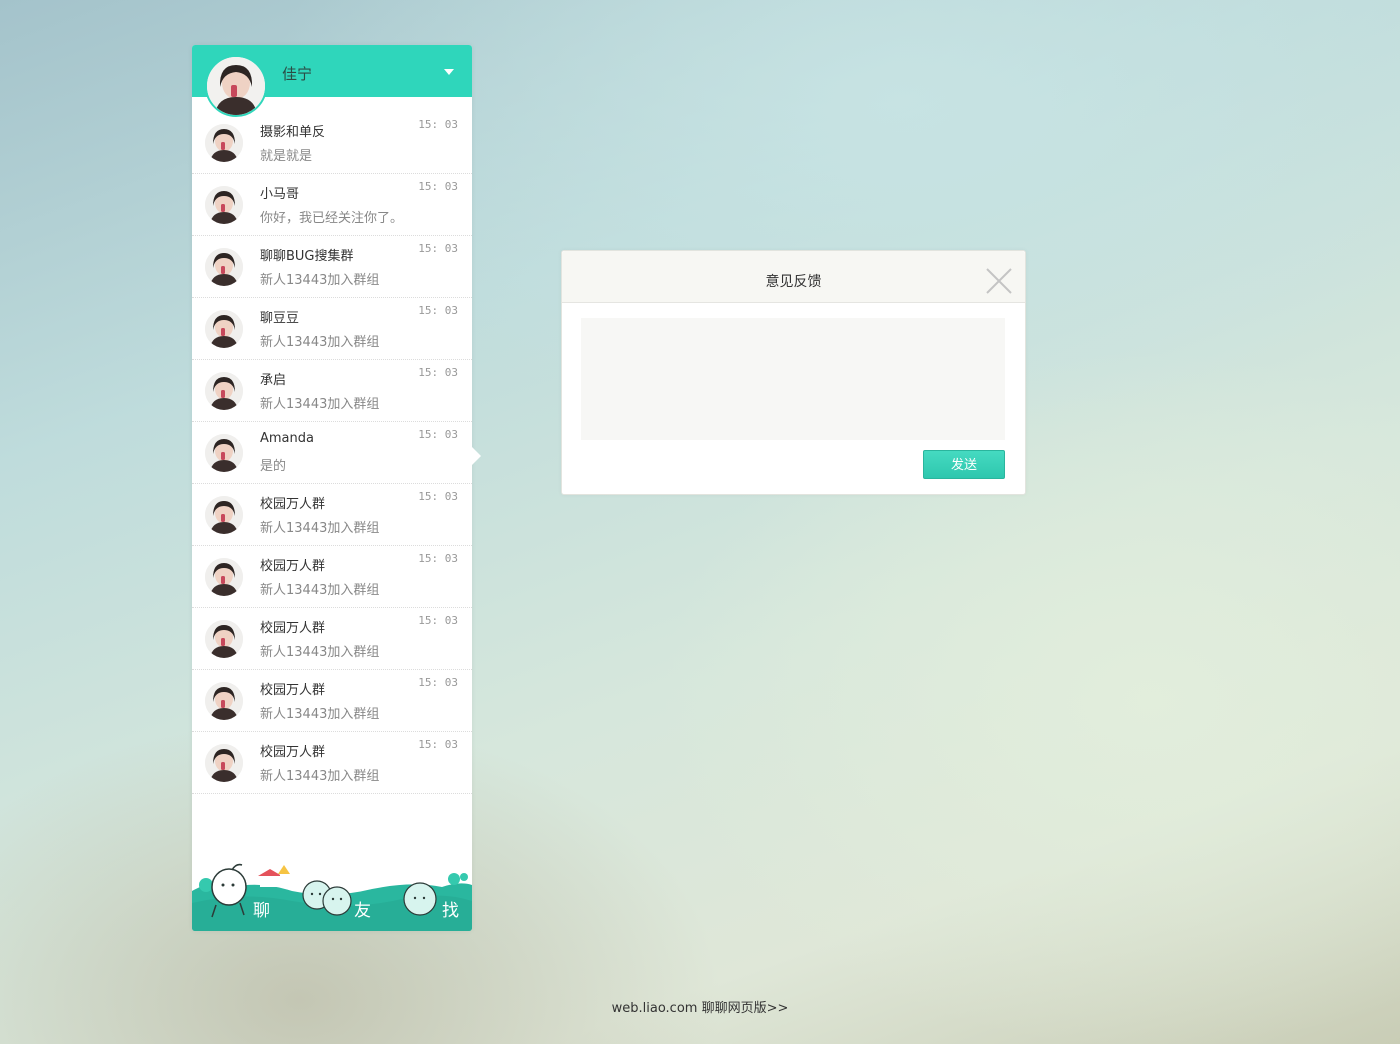 The width and height of the screenshot is (1400, 1044). What do you see at coordinates (280, 194) in the screenshot?
I see `chat-title: 小马哥` at bounding box center [280, 194].